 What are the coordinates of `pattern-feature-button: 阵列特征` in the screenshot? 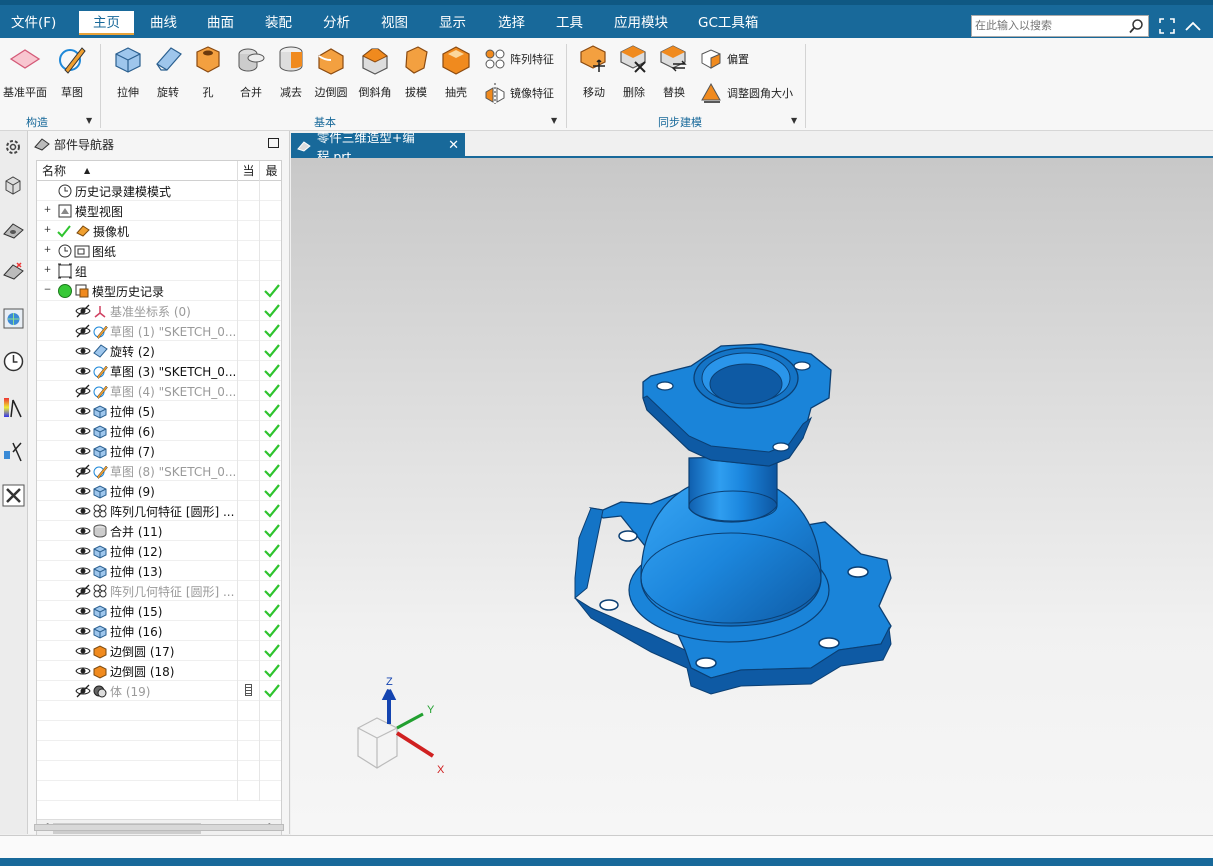 It's located at (518, 59).